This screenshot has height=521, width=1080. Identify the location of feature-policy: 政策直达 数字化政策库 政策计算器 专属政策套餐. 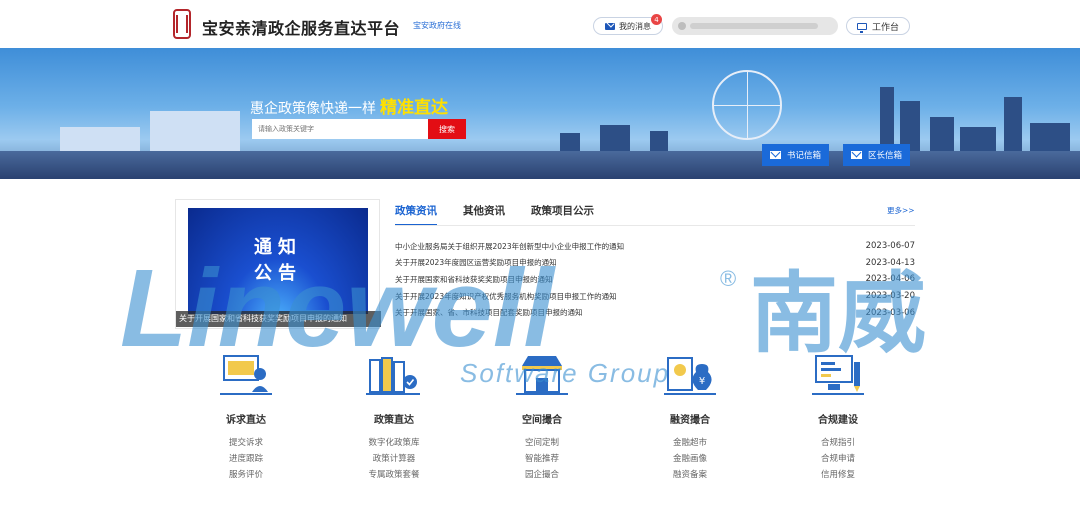
(394, 417).